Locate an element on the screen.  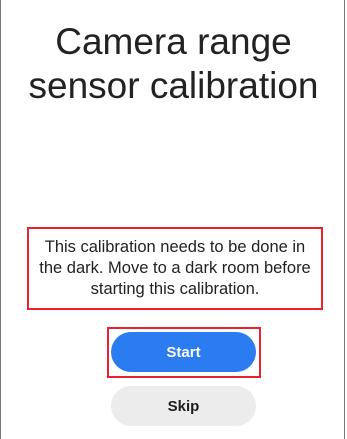
skip-button: Skip is located at coordinates (183, 406).